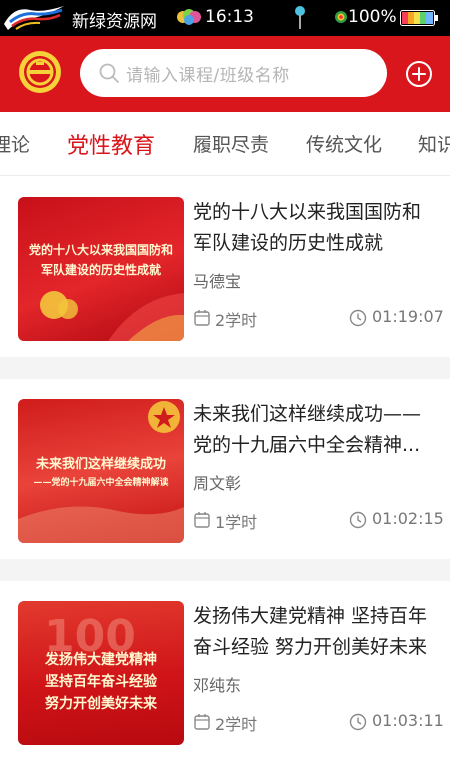 The width and height of the screenshot is (450, 761). Describe the element at coordinates (419, 74) in the screenshot. I see `add-icon` at that location.